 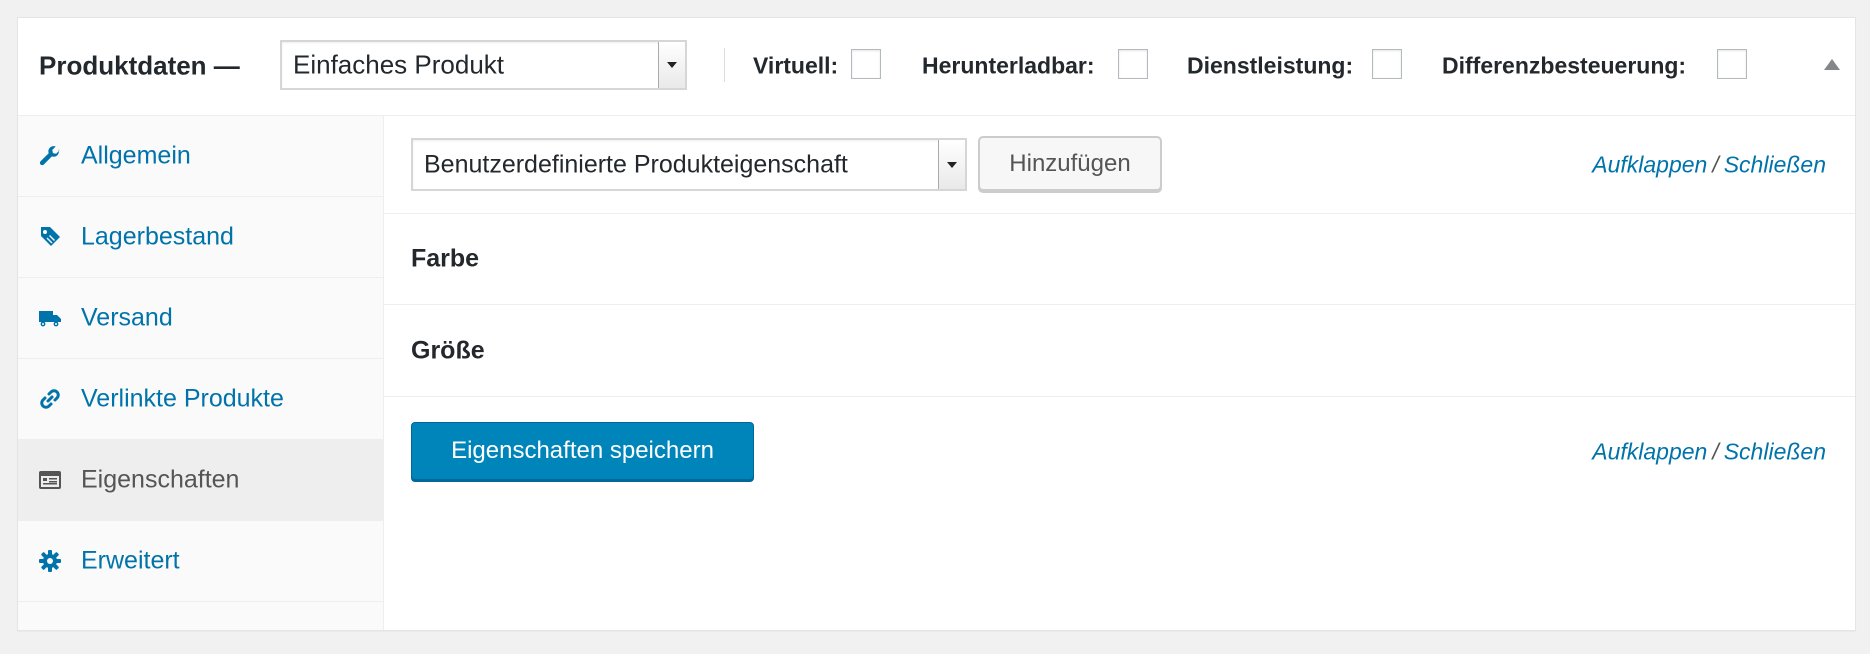 What do you see at coordinates (130, 560) in the screenshot?
I see `tab-label: Erweitert` at bounding box center [130, 560].